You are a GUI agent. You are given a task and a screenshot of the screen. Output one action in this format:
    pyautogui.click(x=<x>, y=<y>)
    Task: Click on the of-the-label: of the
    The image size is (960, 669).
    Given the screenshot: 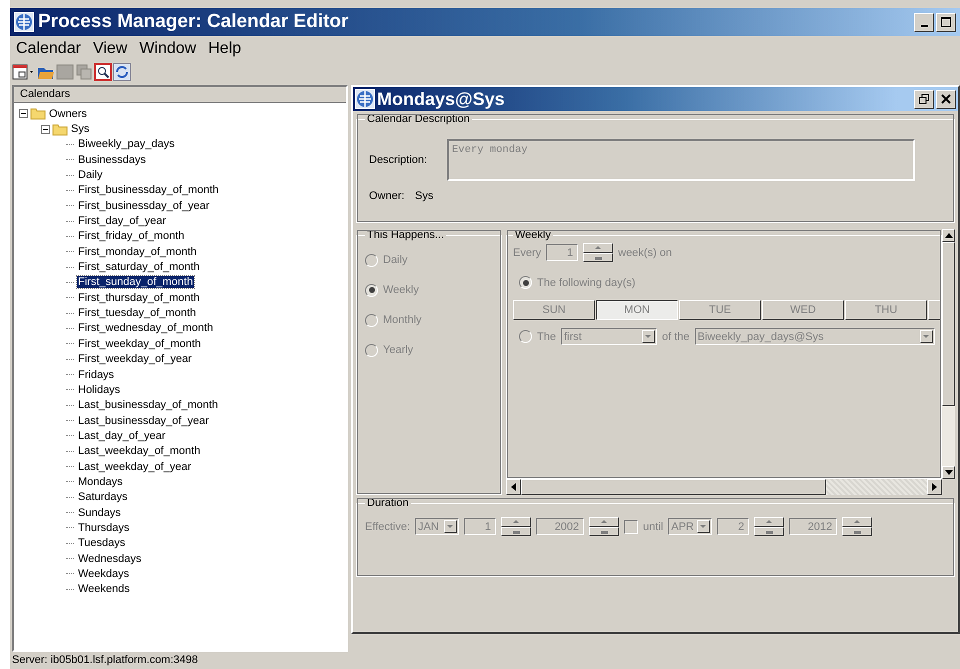 What is the action you would take?
    pyautogui.click(x=676, y=336)
    